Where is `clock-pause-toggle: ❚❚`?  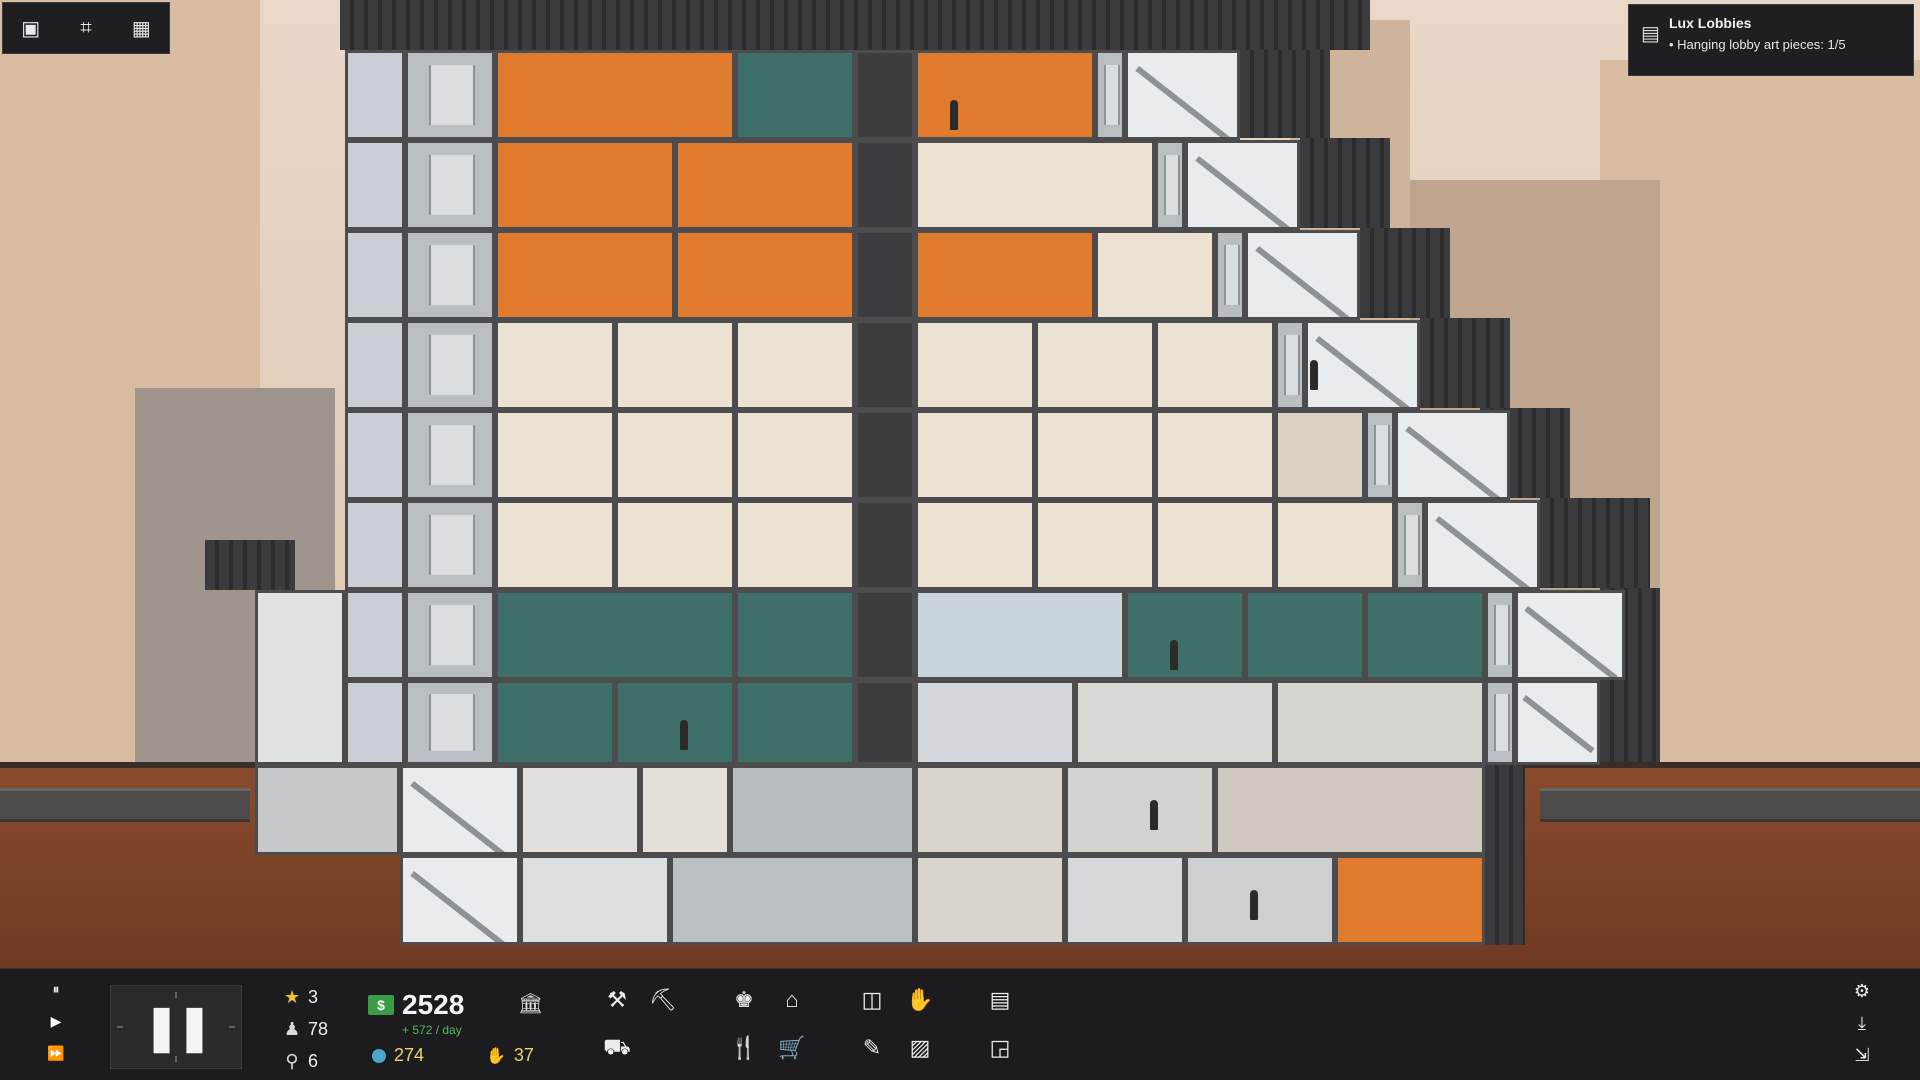
clock-pause-toggle: ❚❚ is located at coordinates (176, 1027).